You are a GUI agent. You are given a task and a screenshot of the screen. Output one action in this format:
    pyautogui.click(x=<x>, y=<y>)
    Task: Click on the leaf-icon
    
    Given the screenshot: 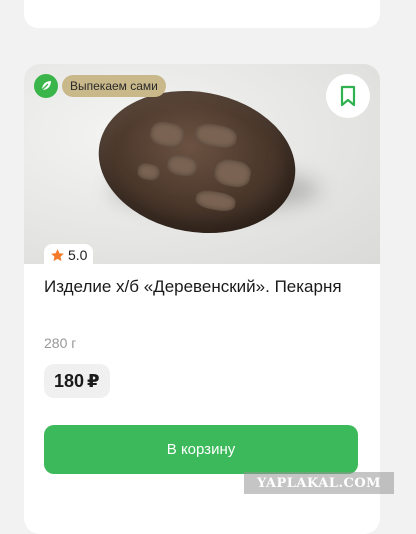 What is the action you would take?
    pyautogui.click(x=46, y=86)
    